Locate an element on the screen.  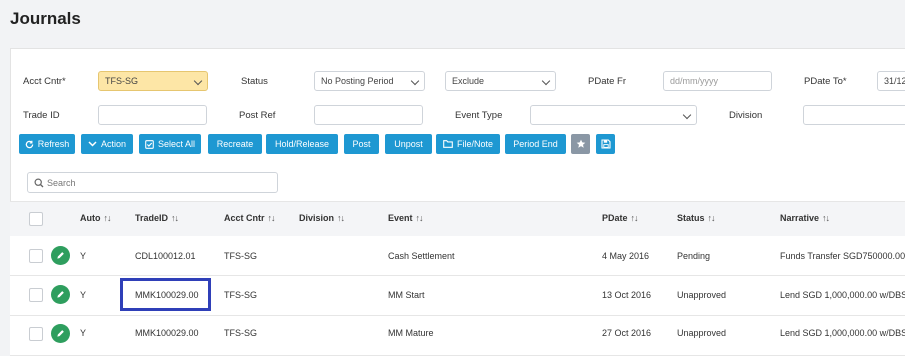
period-end-button: Period End is located at coordinates (535, 144).